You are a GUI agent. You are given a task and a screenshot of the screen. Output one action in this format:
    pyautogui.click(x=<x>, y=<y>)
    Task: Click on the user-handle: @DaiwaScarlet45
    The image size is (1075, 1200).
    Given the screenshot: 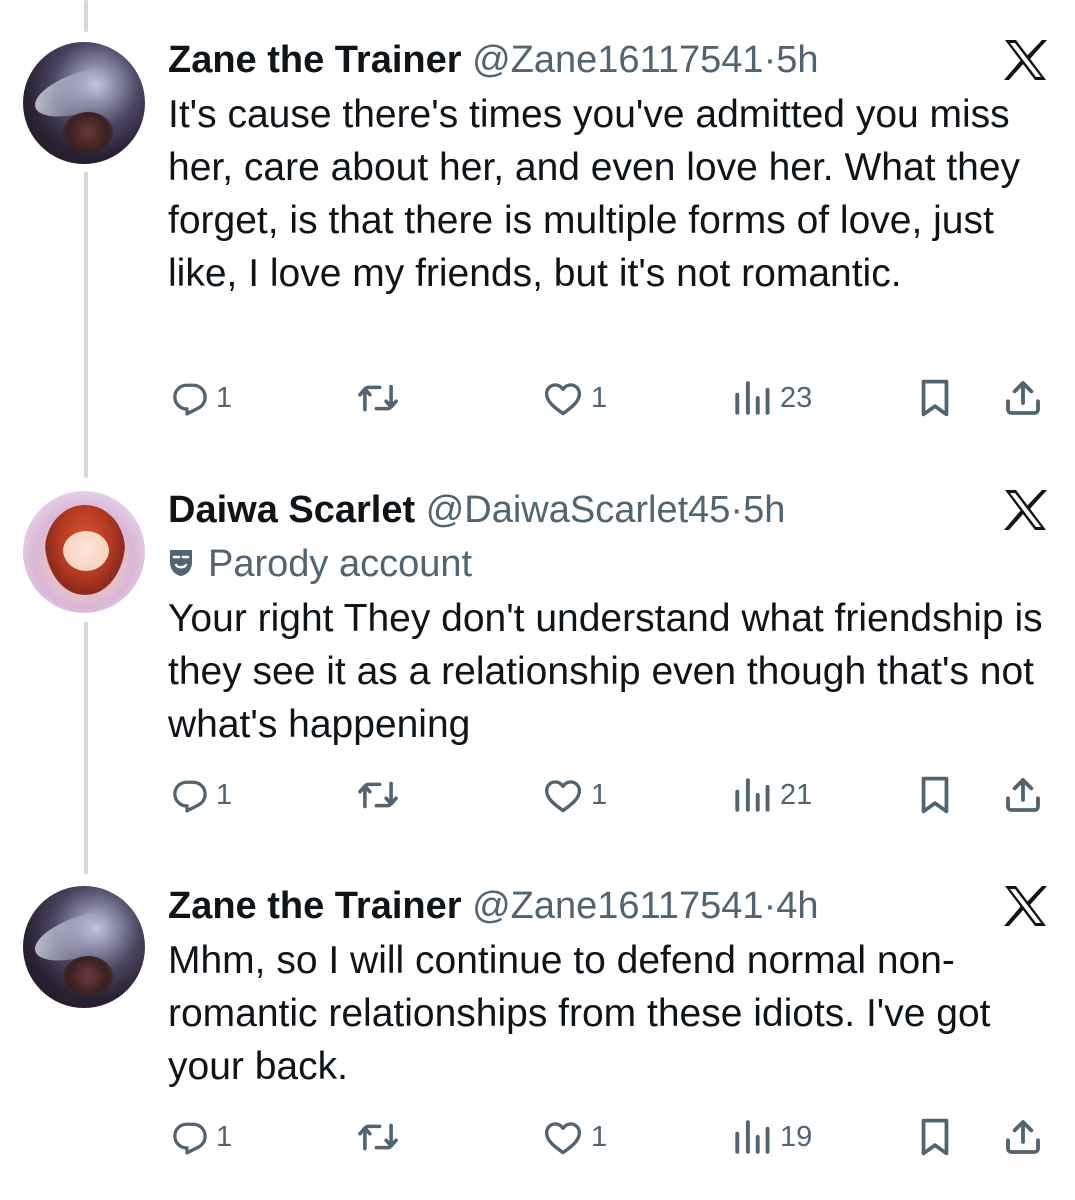 What is the action you would take?
    pyautogui.click(x=578, y=510)
    